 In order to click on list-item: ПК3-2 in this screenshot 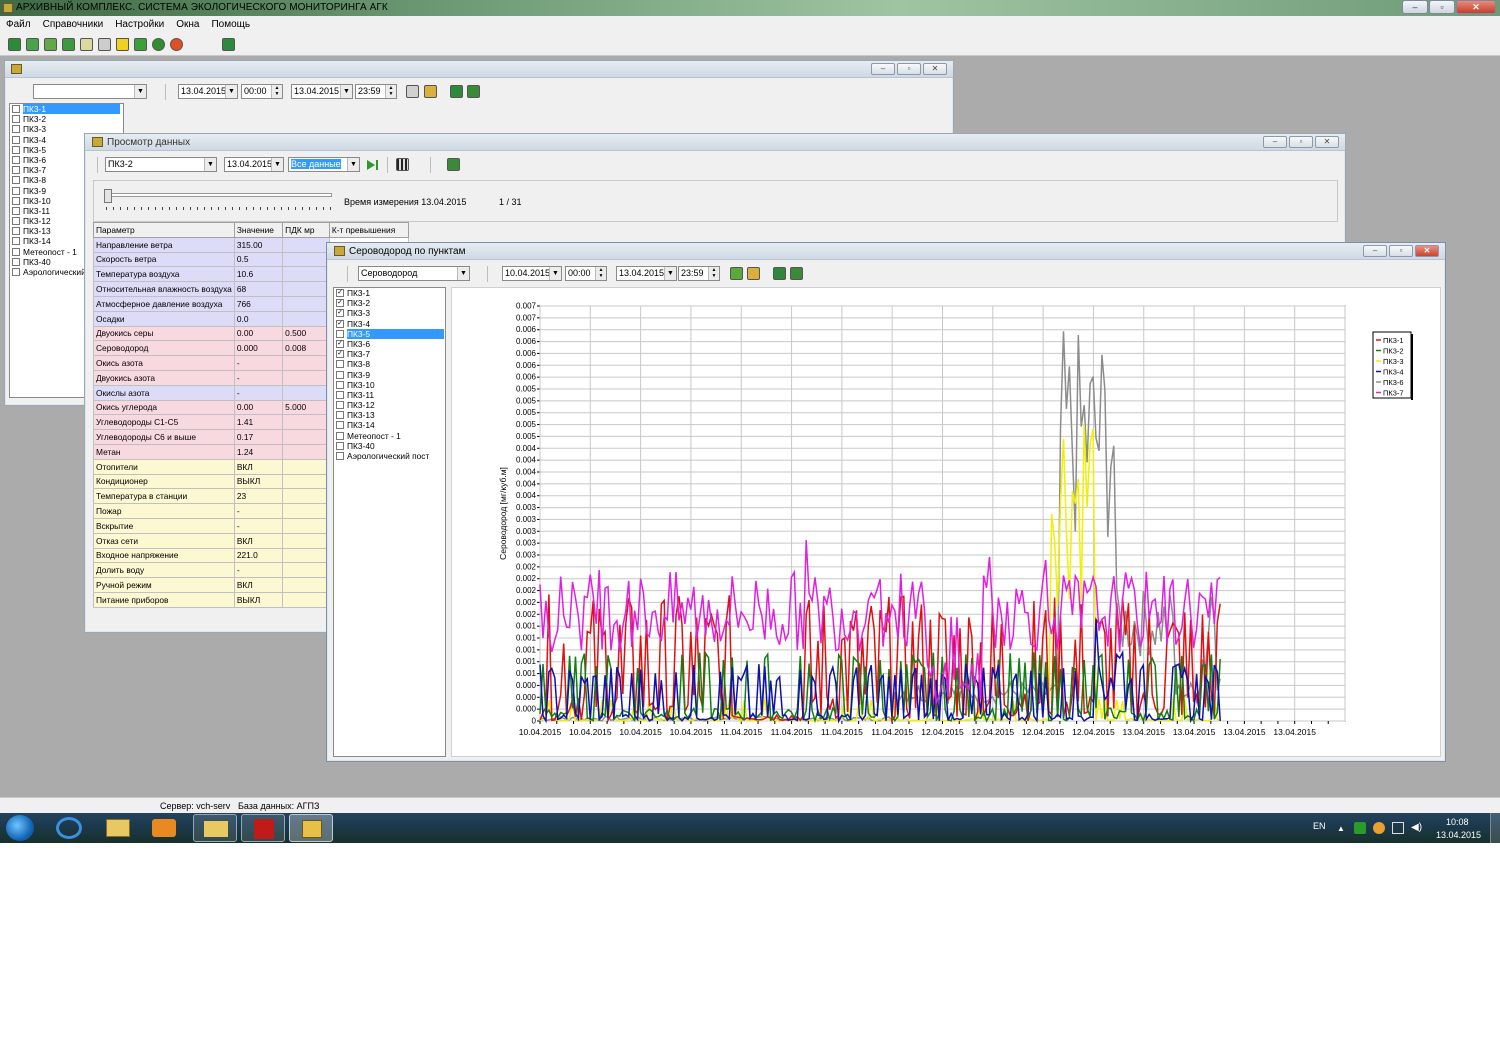, I will do `click(66, 119)`.